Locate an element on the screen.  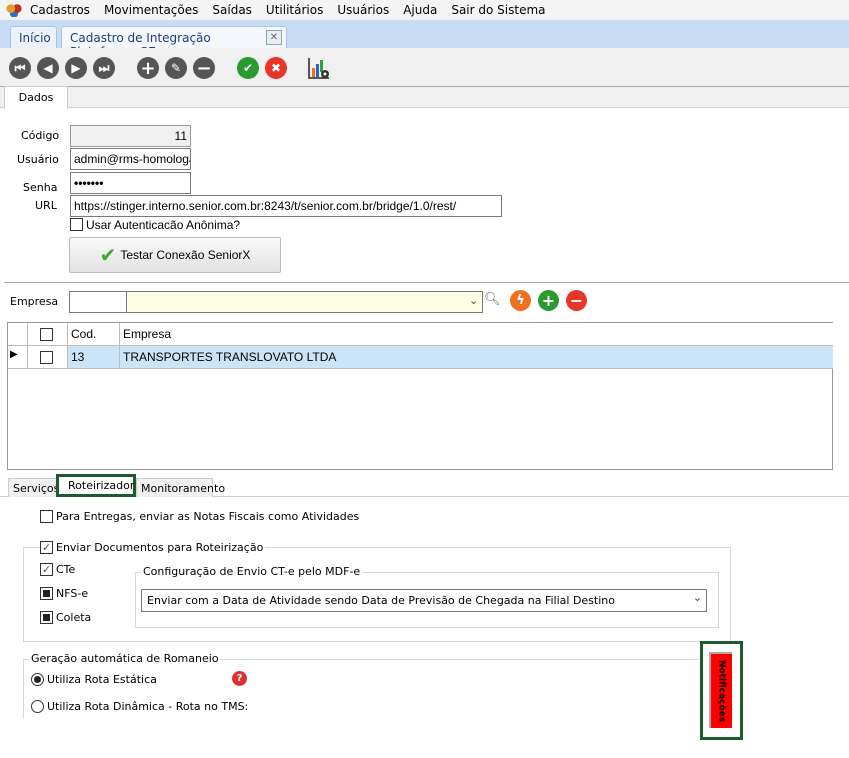
tab-label: Monitoramento is located at coordinates (183, 488).